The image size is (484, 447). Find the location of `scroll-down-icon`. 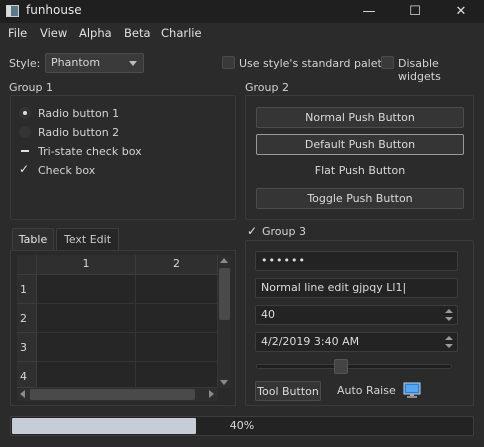

scroll-down-icon is located at coordinates (224, 382).